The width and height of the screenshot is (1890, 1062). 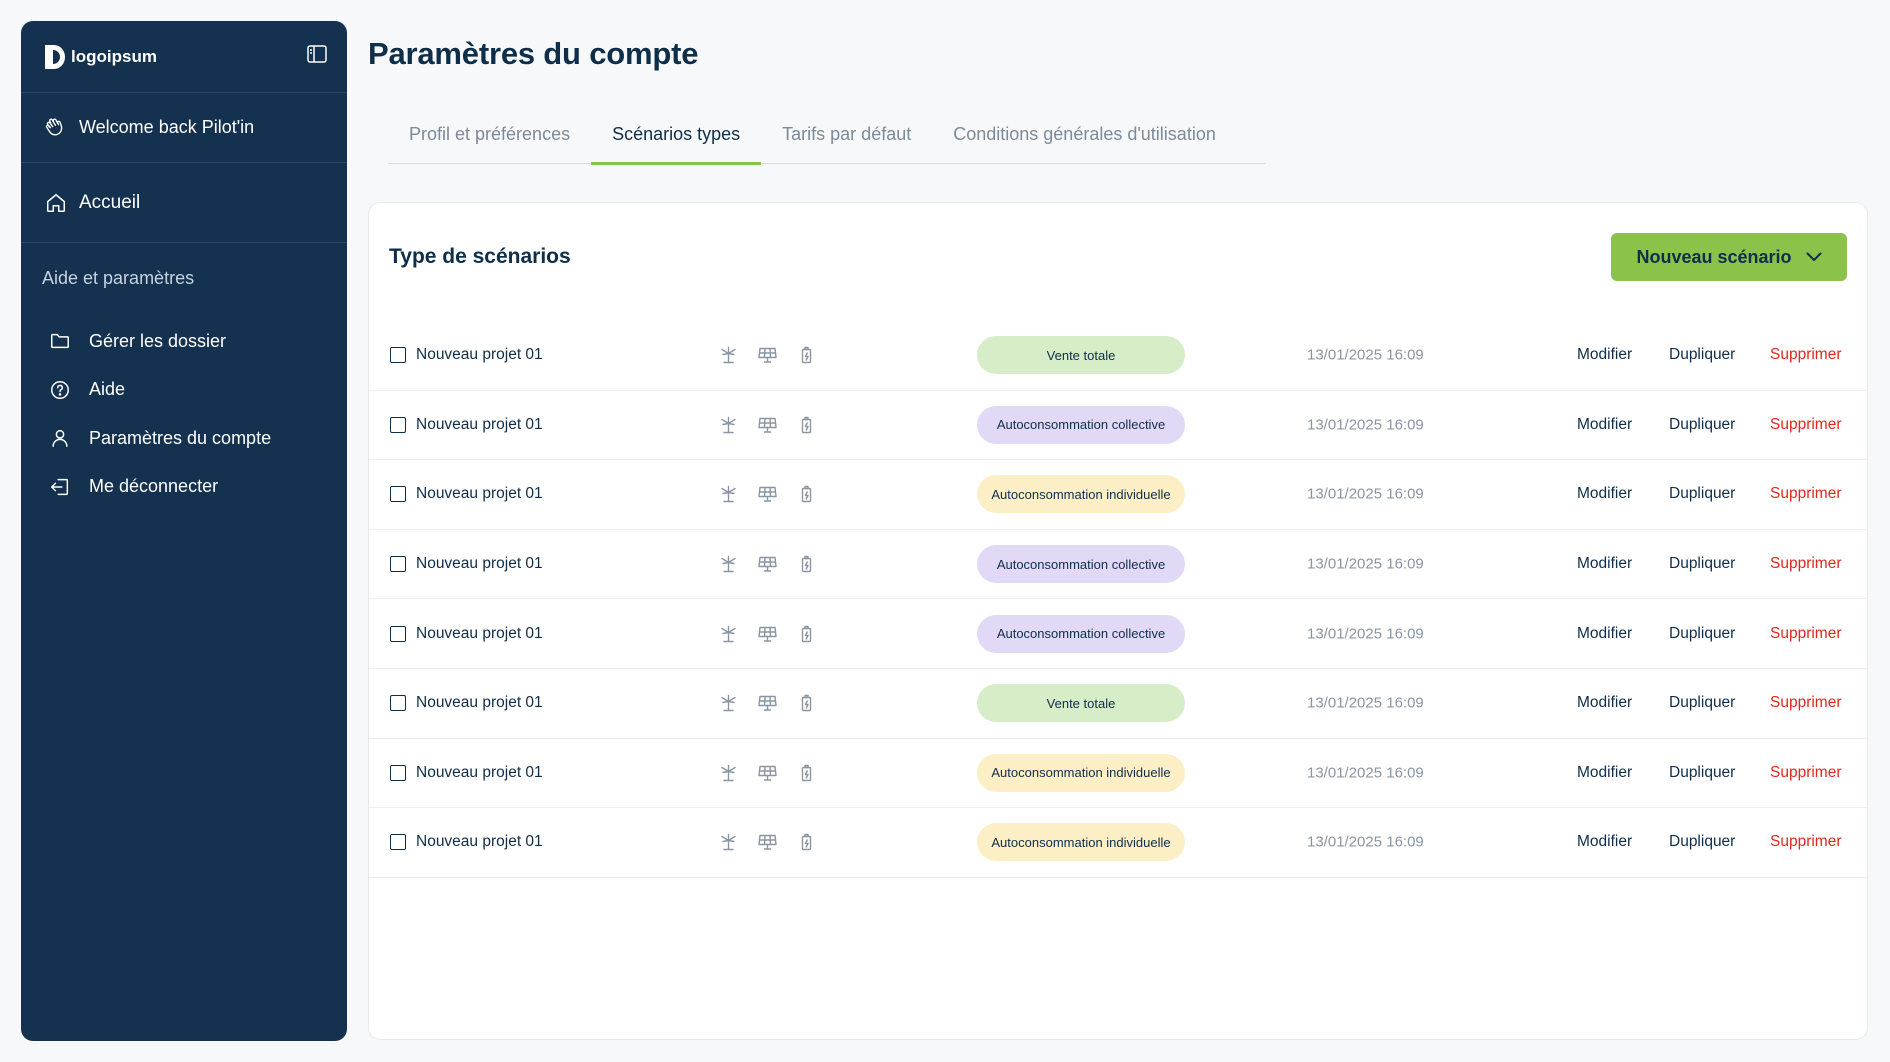 What do you see at coordinates (60, 486) in the screenshot?
I see `logout-icon` at bounding box center [60, 486].